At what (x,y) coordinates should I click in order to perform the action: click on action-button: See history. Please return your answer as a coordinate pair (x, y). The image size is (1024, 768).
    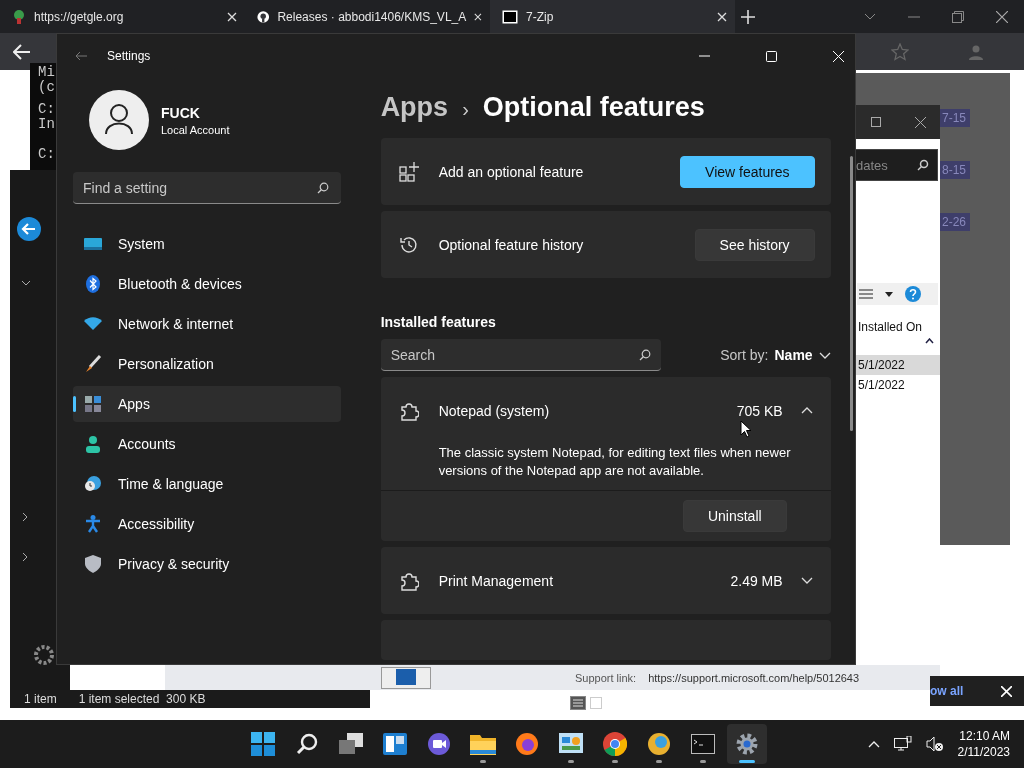
    Looking at the image, I should click on (754, 244).